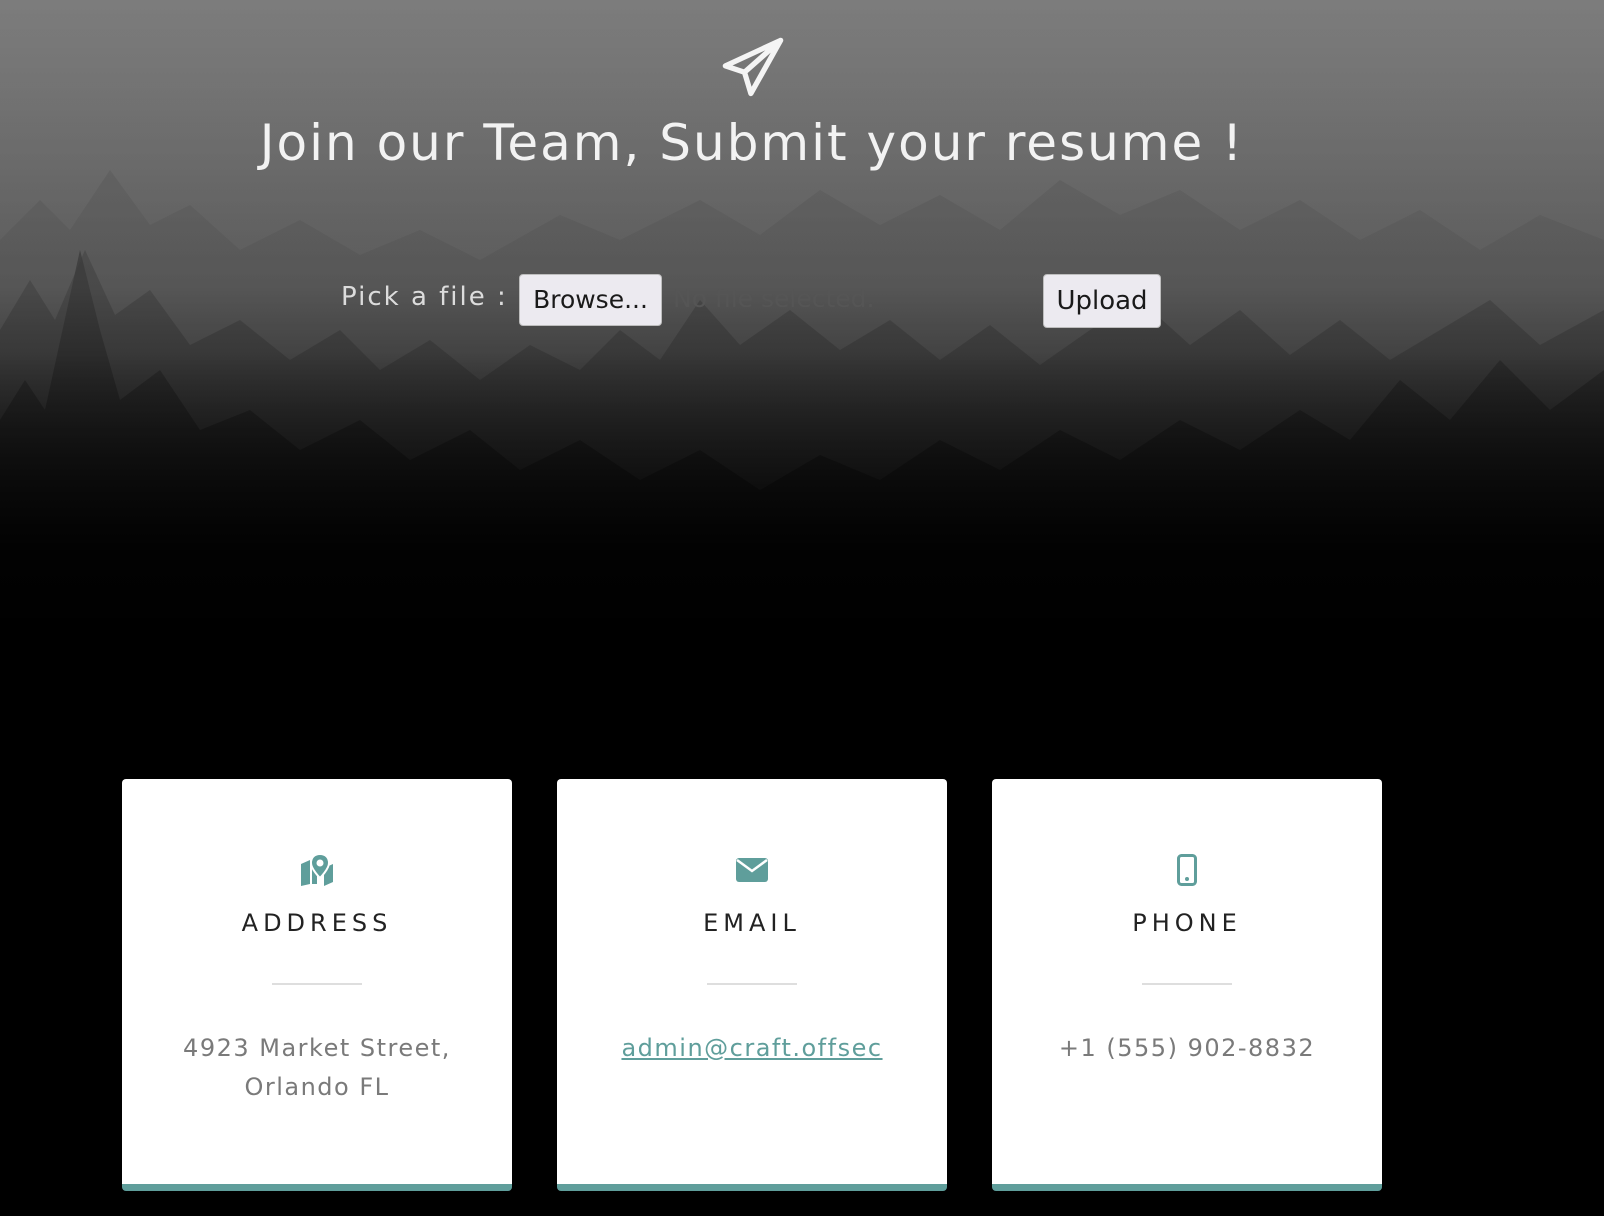  What do you see at coordinates (317, 1048) in the screenshot?
I see `address-line-1: 4923 Market Street,` at bounding box center [317, 1048].